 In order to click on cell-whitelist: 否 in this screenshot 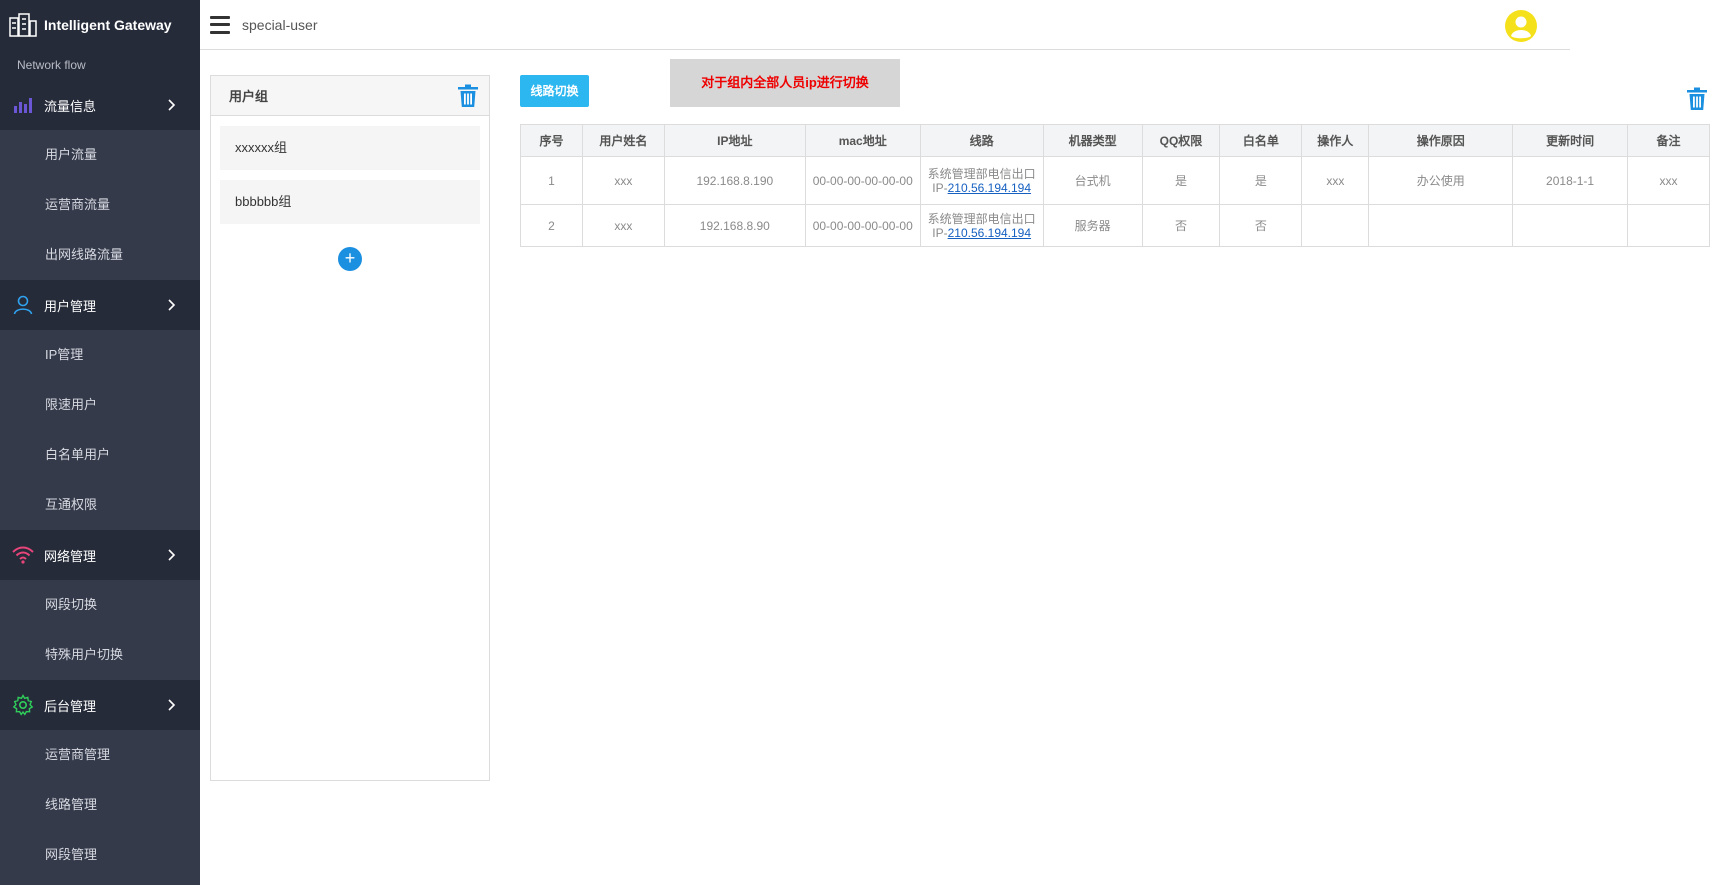, I will do `click(1261, 225)`.